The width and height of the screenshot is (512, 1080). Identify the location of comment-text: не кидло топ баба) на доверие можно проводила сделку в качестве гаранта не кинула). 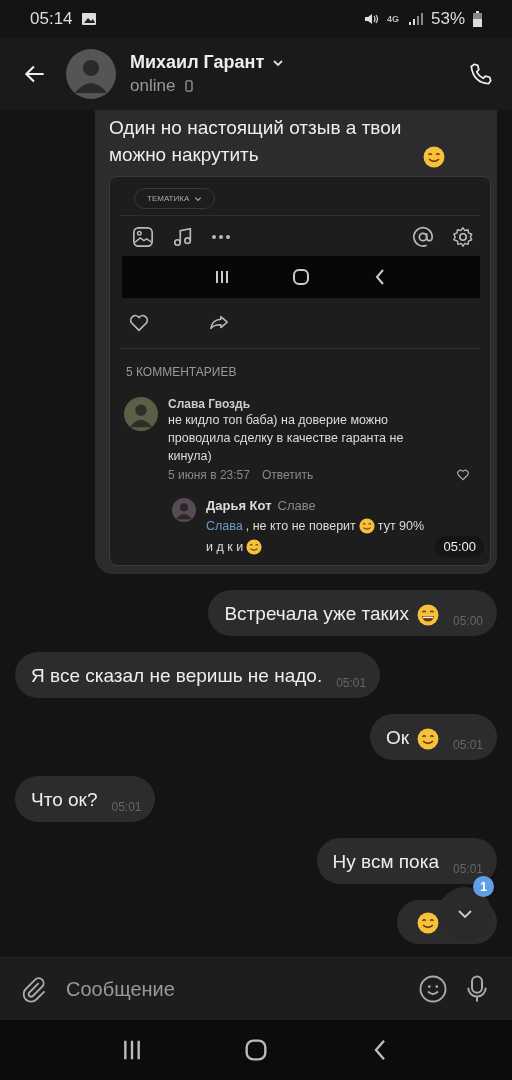
(286, 438).